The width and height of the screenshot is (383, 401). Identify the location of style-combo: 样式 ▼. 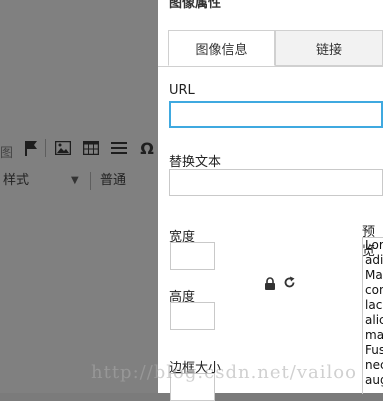
(42, 181).